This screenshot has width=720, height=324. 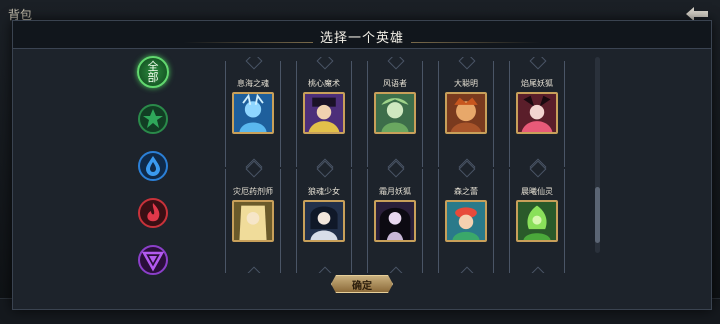 I want to click on leaf-icon, so click(x=153, y=119).